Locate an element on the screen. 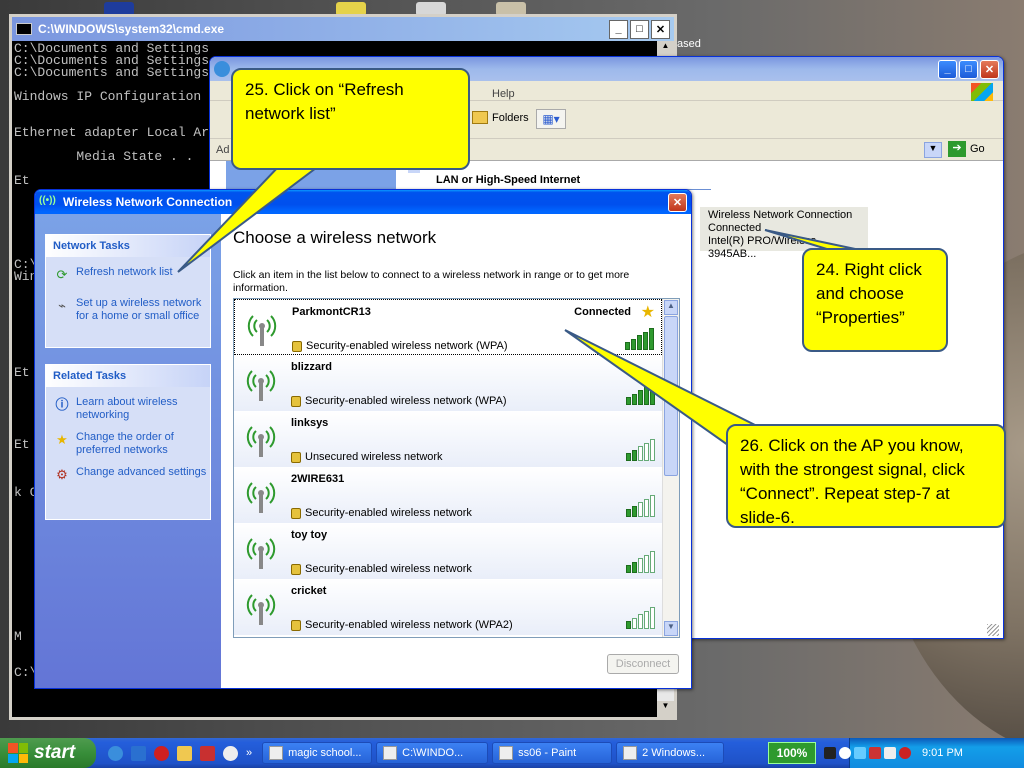  network-item: toy toy Security-enabled wireless network is located at coordinates (448, 551).